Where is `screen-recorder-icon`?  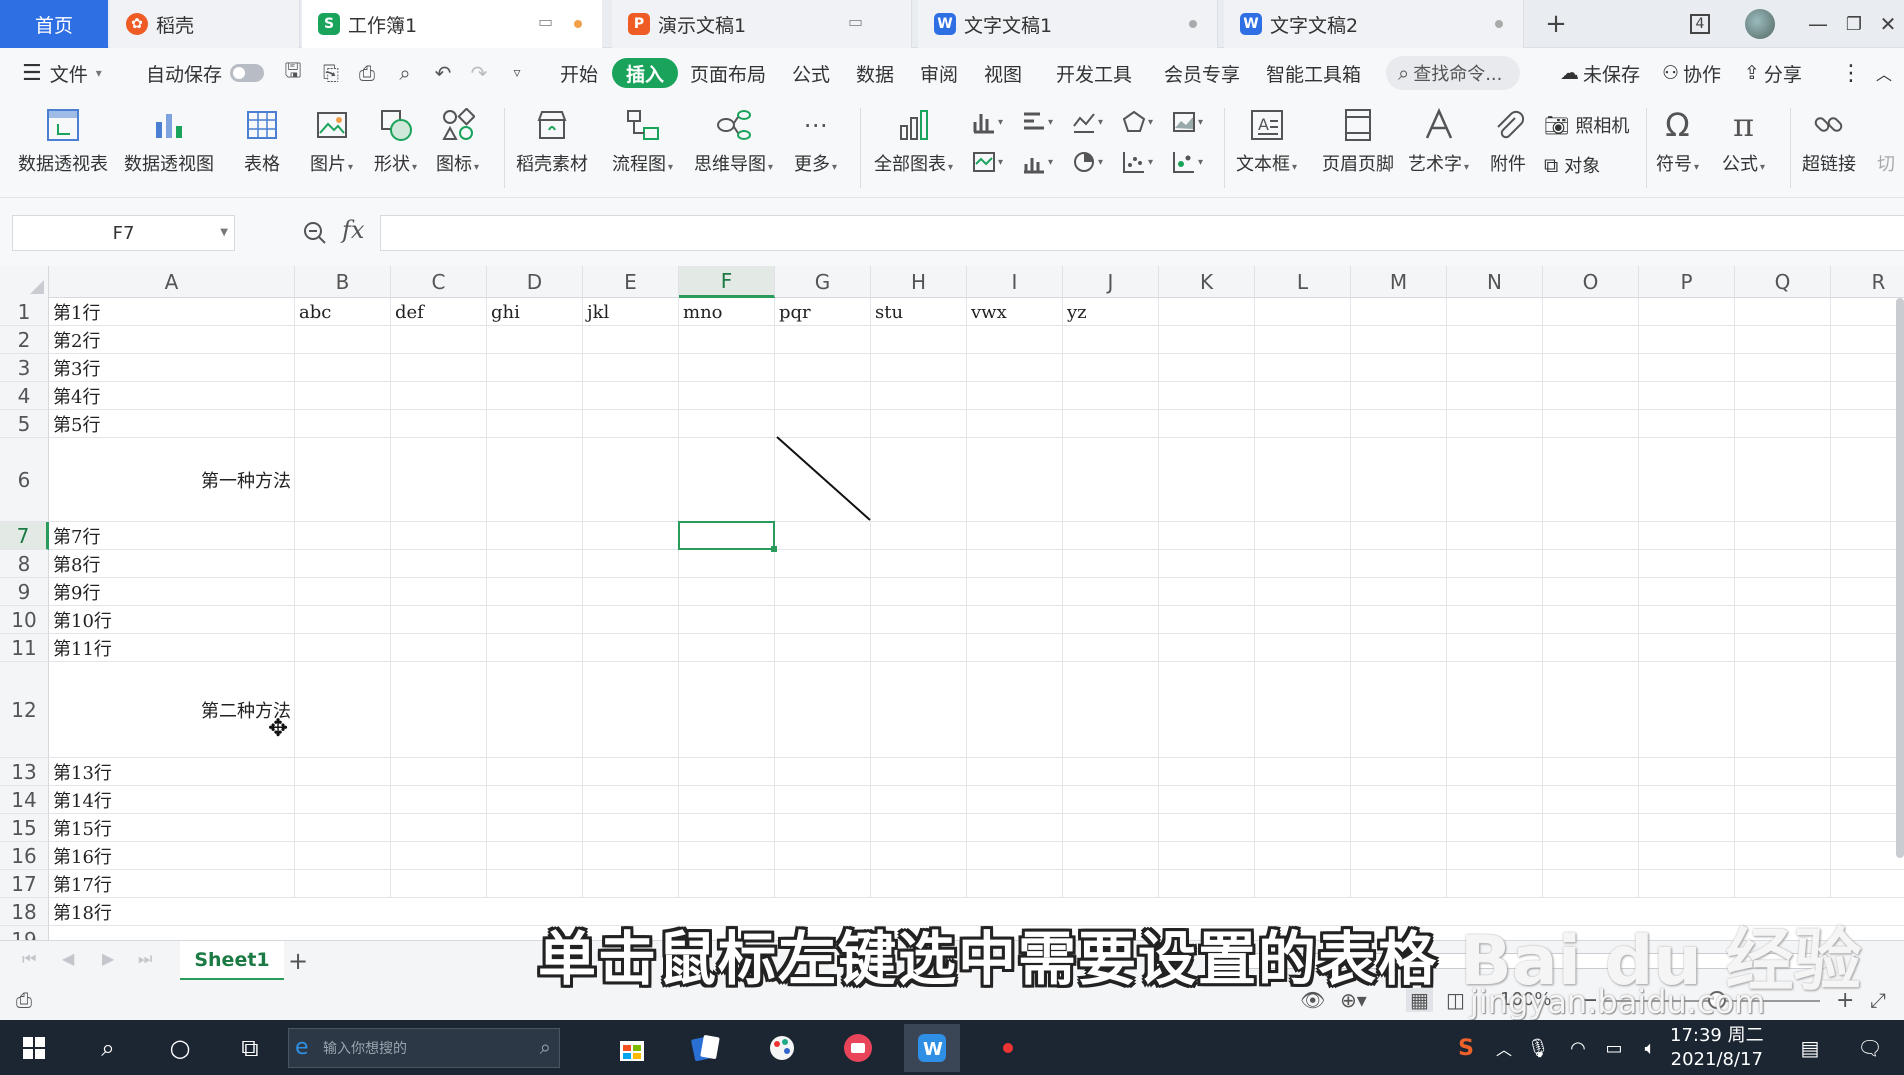
screen-recorder-icon is located at coordinates (858, 1048).